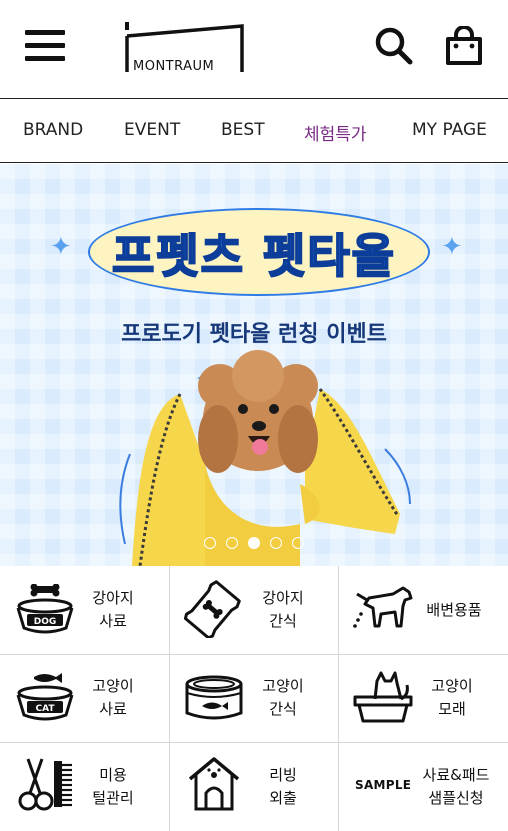  I want to click on category-label: 강아지 간식, so click(283, 609).